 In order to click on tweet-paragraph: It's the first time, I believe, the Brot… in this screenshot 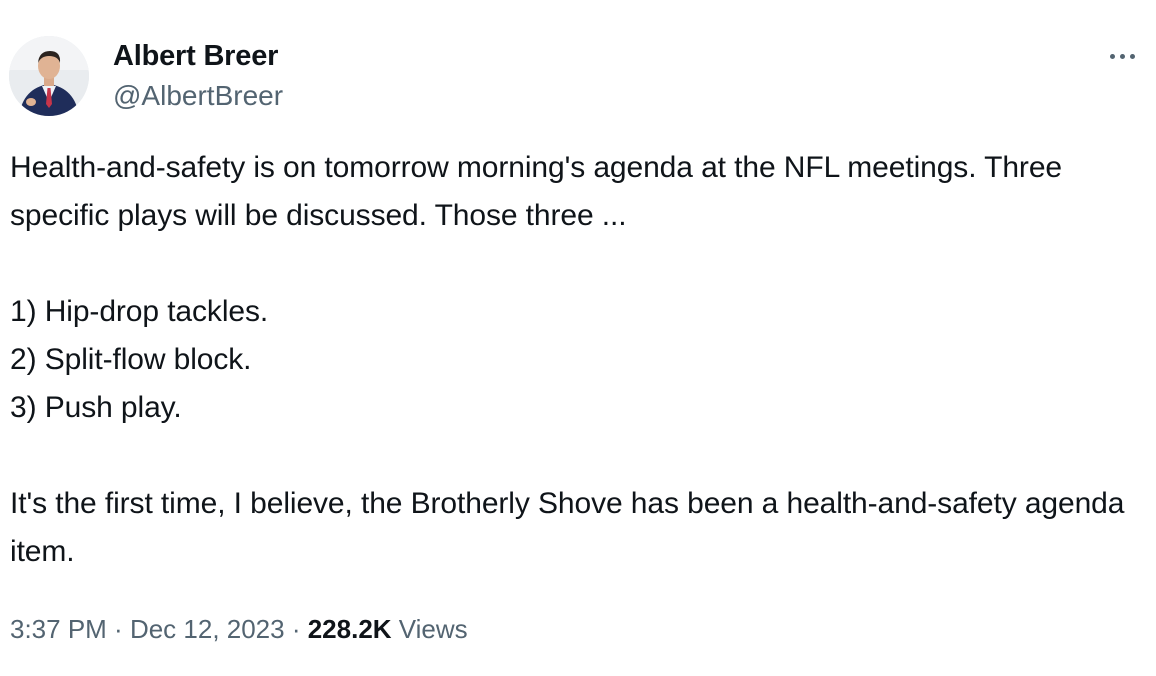, I will do `click(567, 527)`.